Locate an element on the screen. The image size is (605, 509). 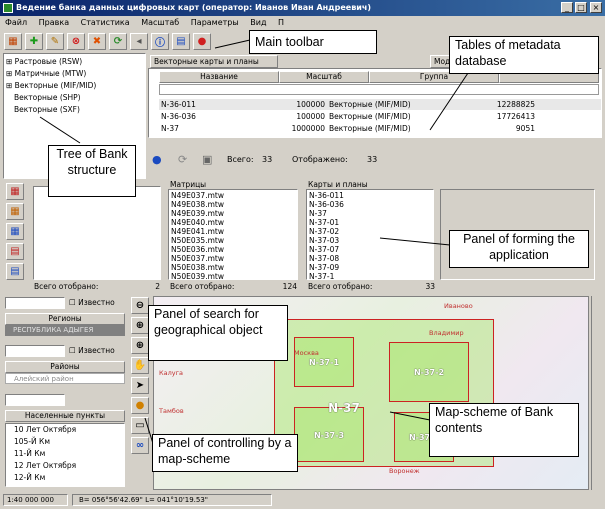
callout-main-toolbar: Main toolbar is located at coordinates (313, 42).